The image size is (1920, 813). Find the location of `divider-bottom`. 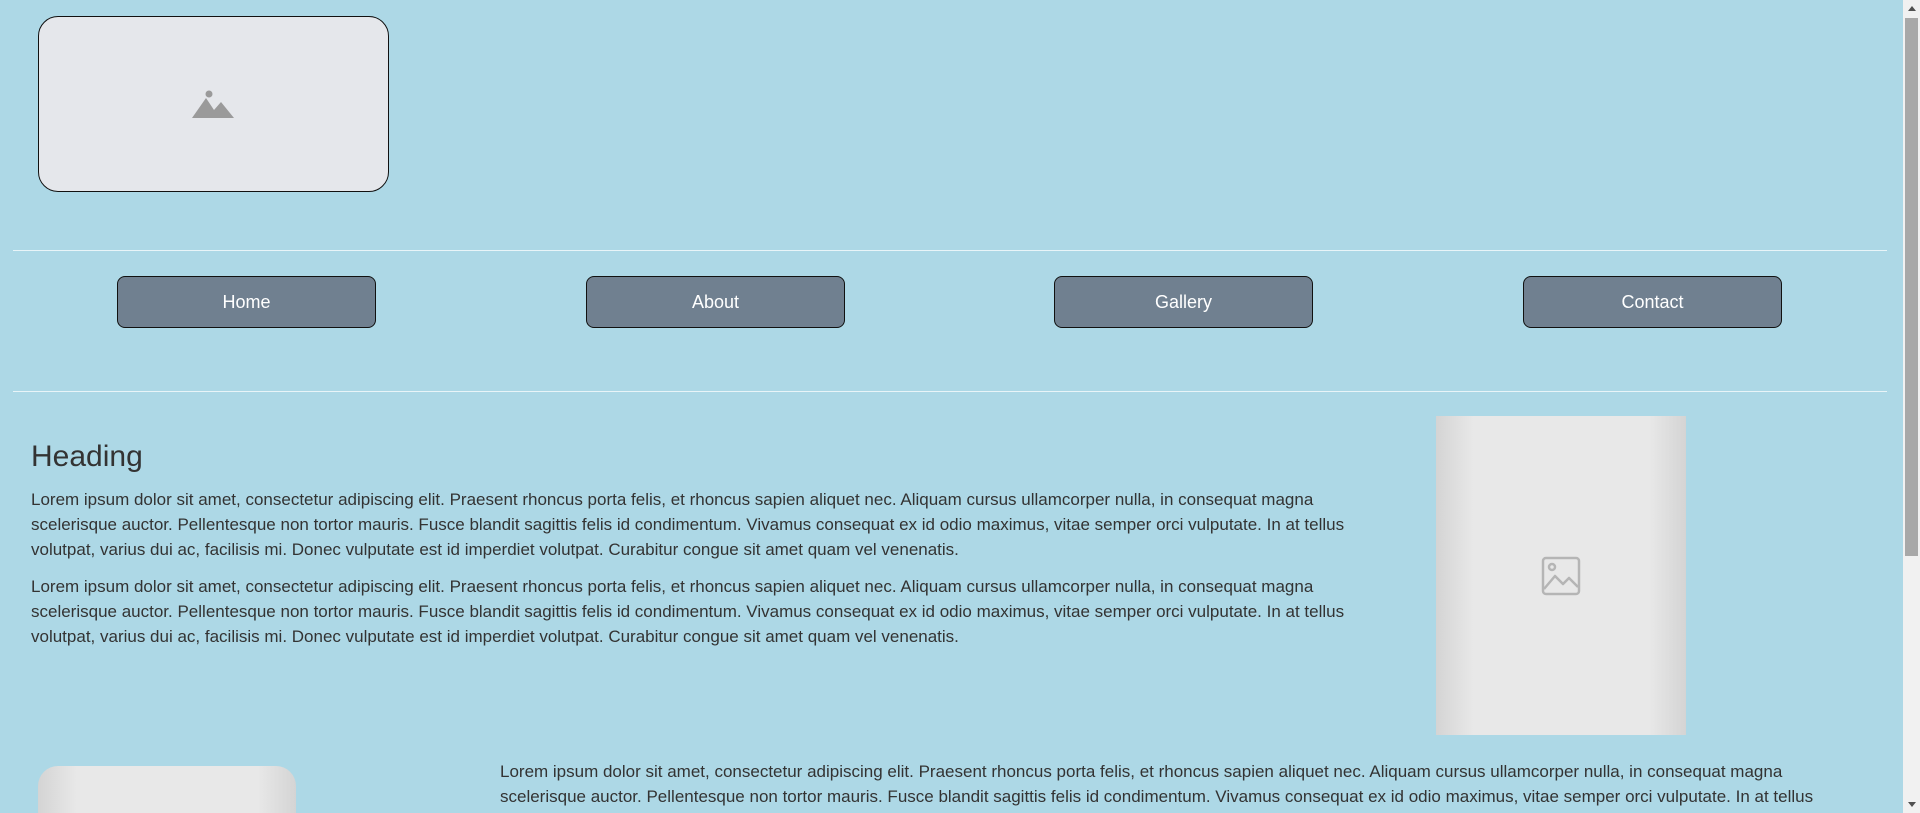

divider-bottom is located at coordinates (950, 391).